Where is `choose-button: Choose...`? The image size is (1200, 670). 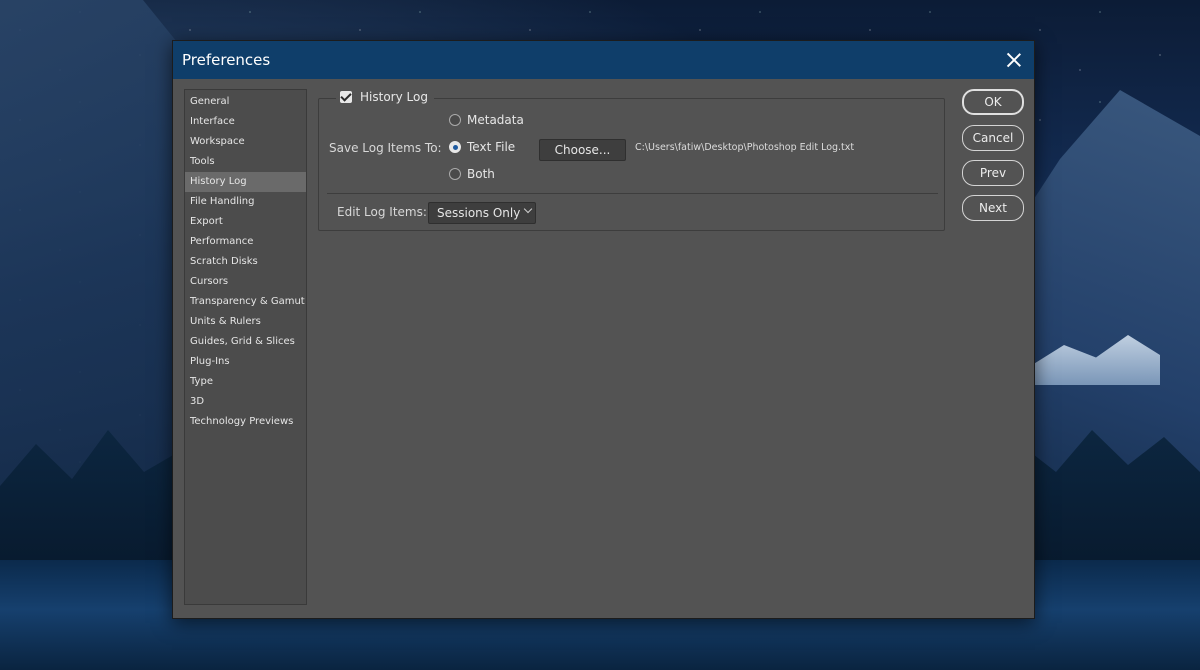
choose-button: Choose... is located at coordinates (582, 150).